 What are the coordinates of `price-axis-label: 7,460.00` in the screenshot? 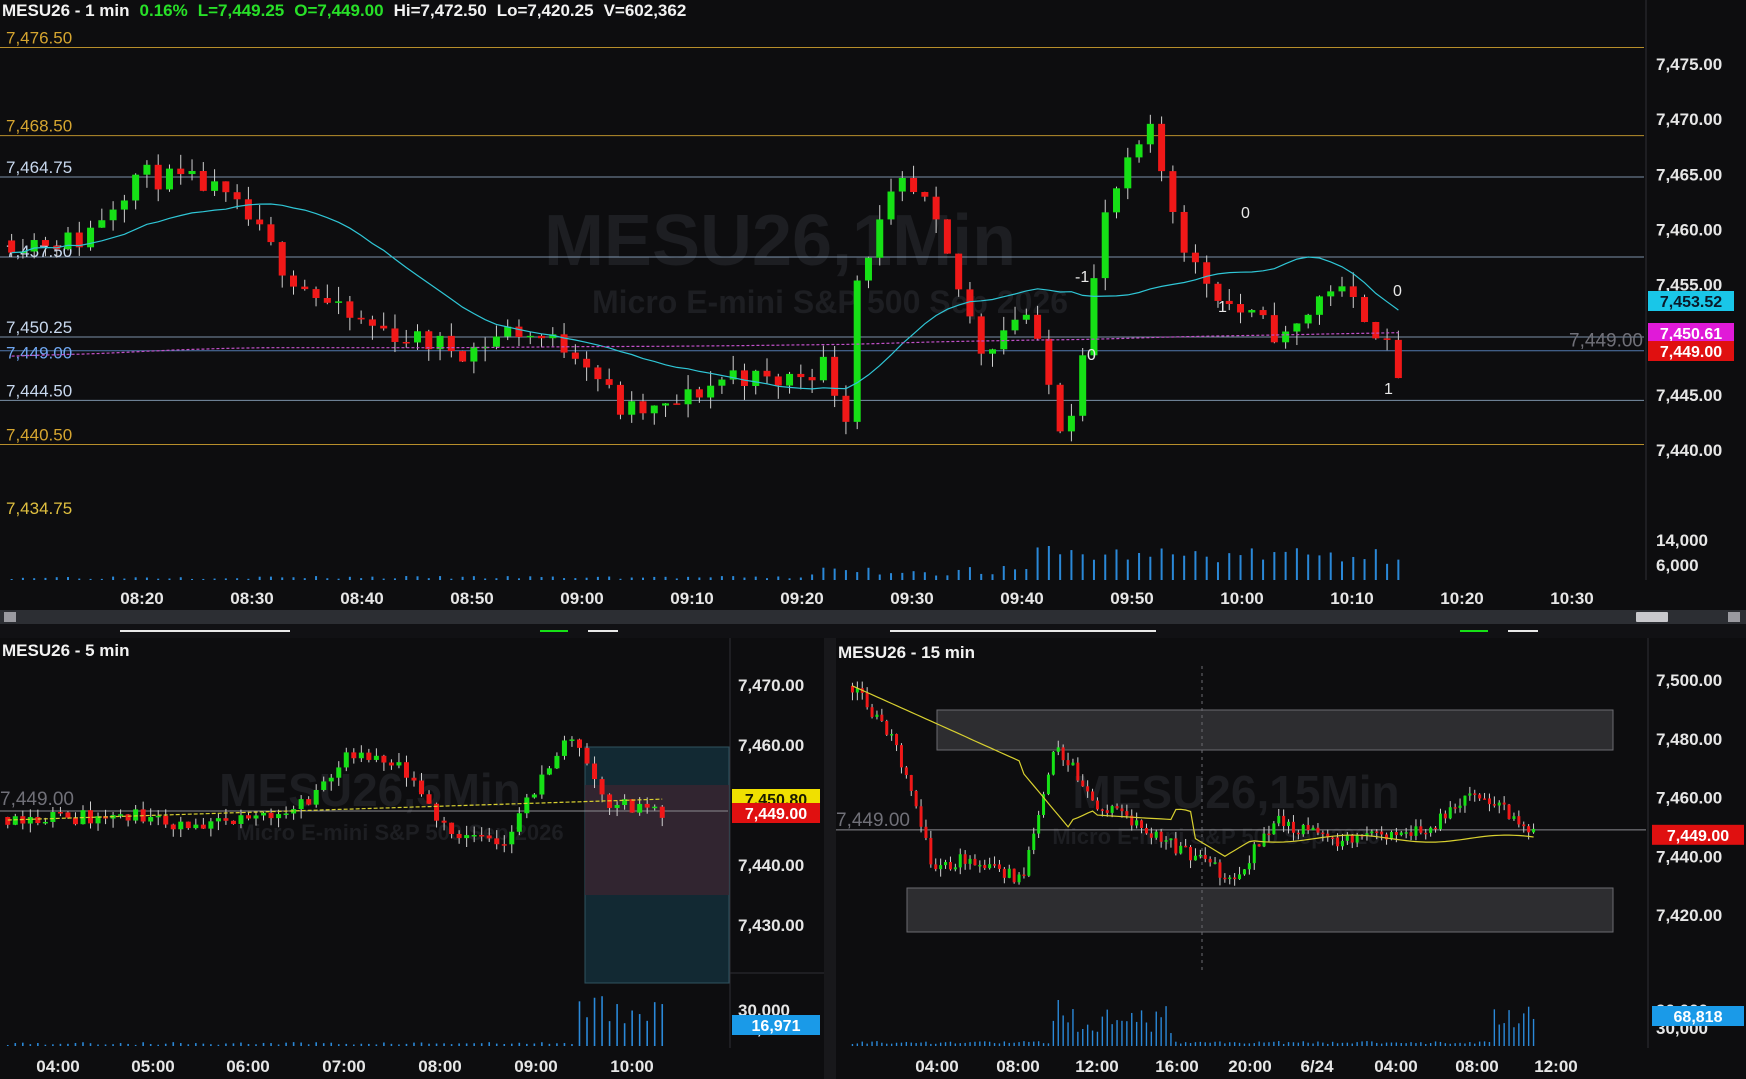 It's located at (1689, 798).